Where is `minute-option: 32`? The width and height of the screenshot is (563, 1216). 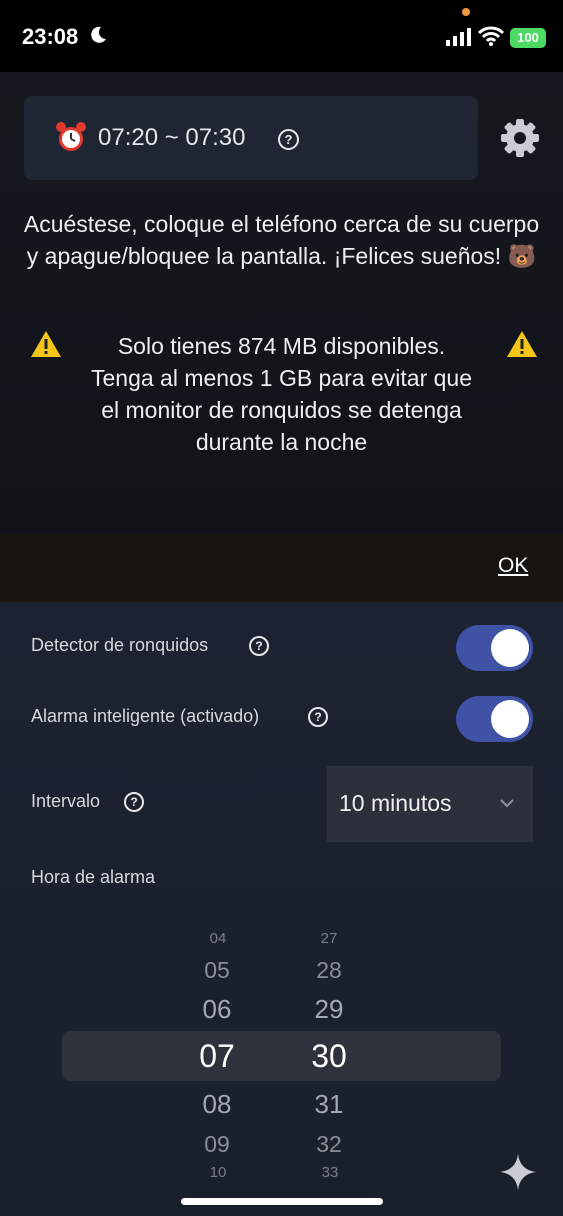
minute-option: 32 is located at coordinates (329, 1144).